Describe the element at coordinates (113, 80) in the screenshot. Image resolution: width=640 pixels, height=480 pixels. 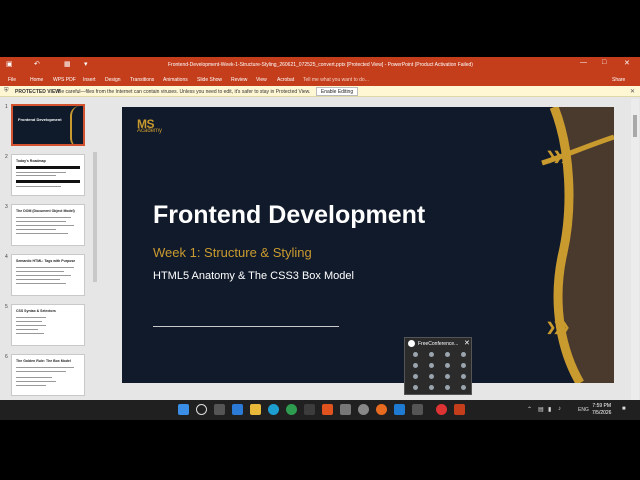
I see `tab-design: Design` at that location.